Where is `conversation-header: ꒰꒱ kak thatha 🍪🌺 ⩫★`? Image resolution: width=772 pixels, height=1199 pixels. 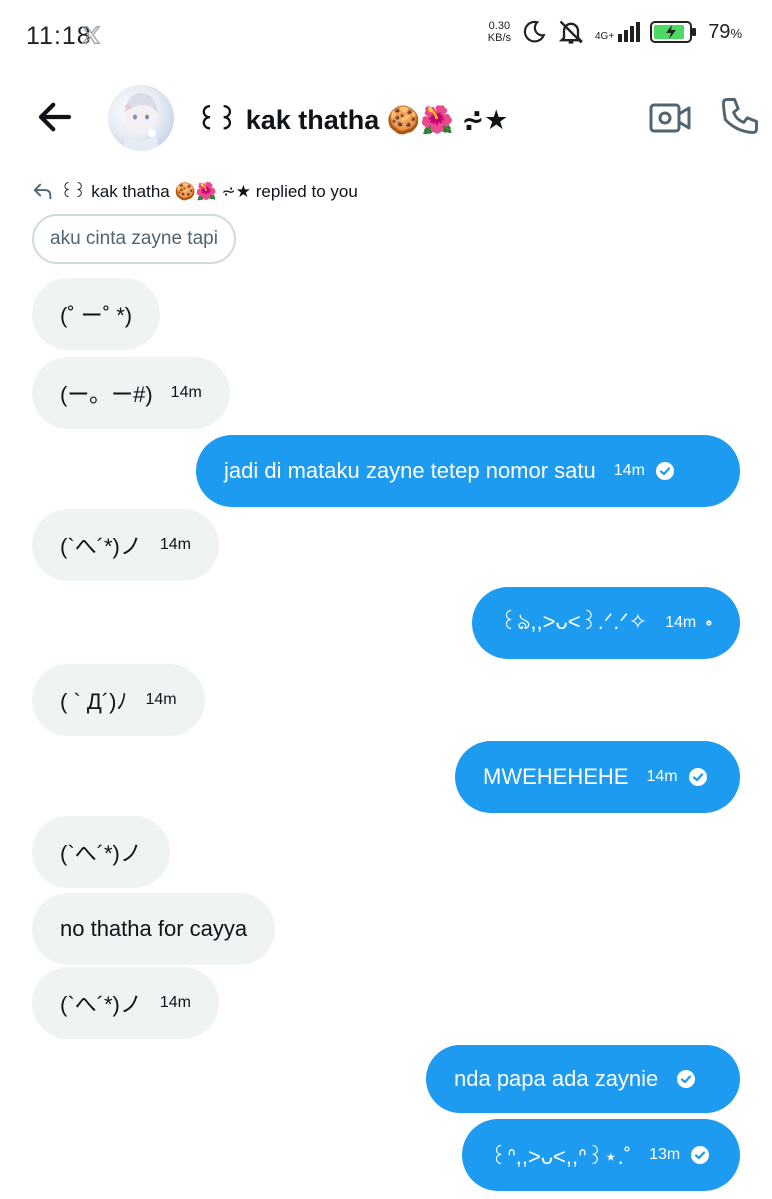
conversation-header: ꒰꒱ kak thatha 🍪🌺 ⩫★ is located at coordinates (386, 120).